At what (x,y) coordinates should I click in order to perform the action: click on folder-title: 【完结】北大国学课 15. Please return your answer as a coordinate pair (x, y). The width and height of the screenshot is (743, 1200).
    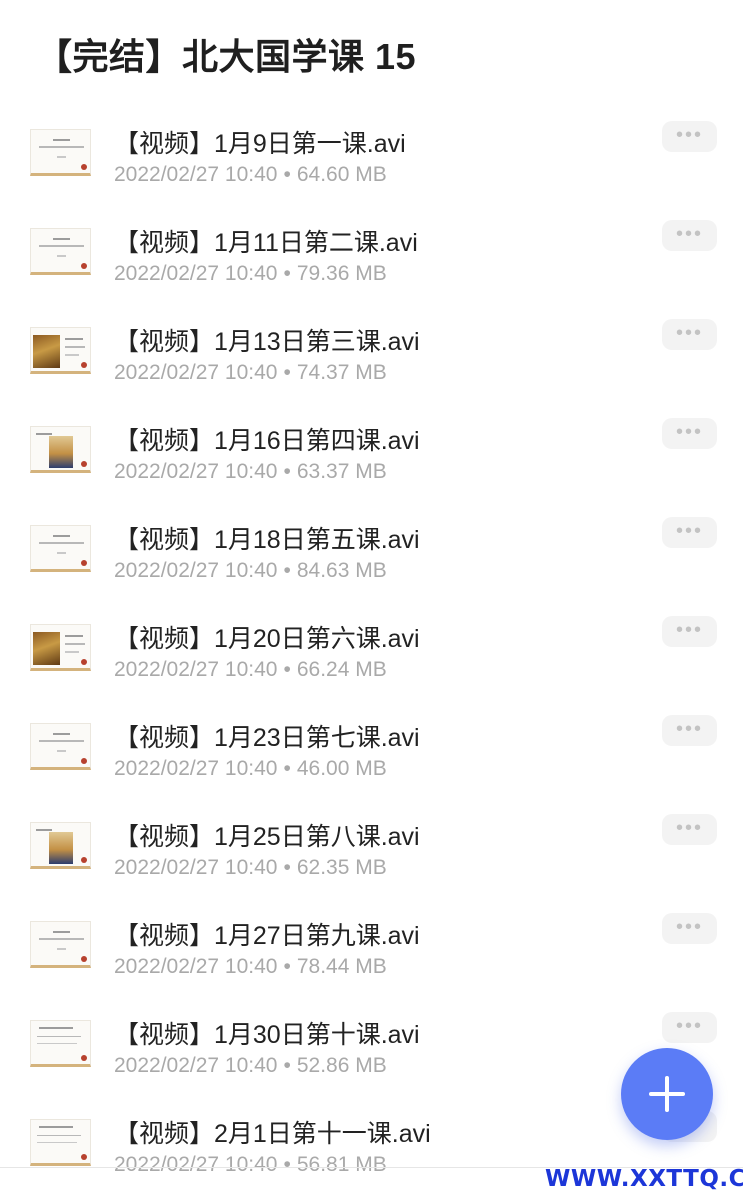
    Looking at the image, I should click on (226, 56).